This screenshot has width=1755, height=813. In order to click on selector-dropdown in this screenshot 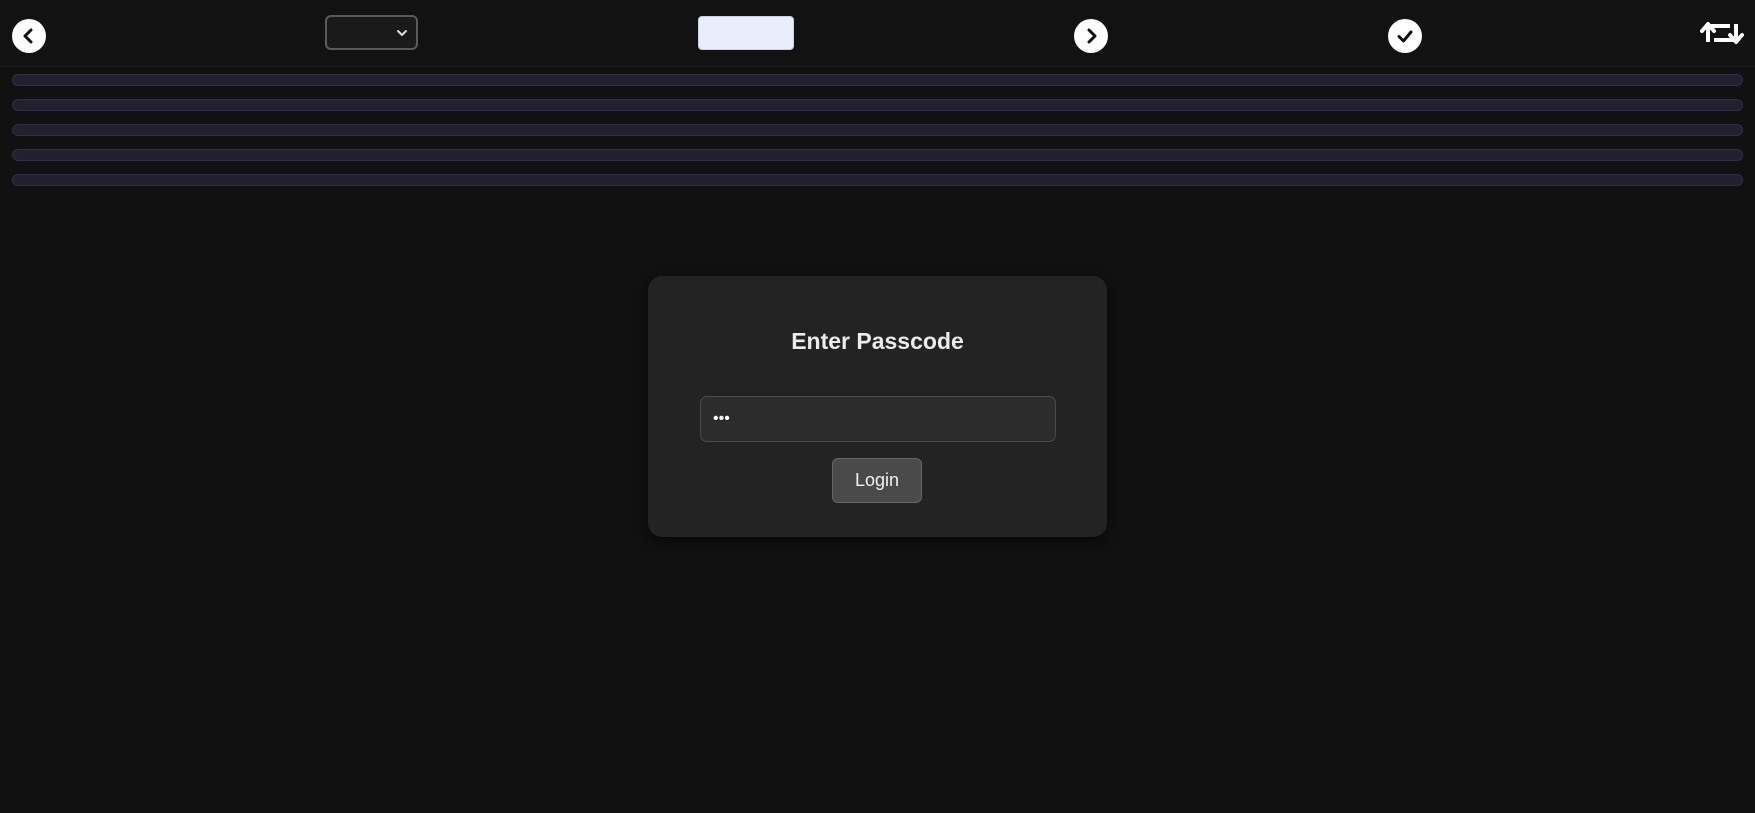, I will do `click(371, 32)`.